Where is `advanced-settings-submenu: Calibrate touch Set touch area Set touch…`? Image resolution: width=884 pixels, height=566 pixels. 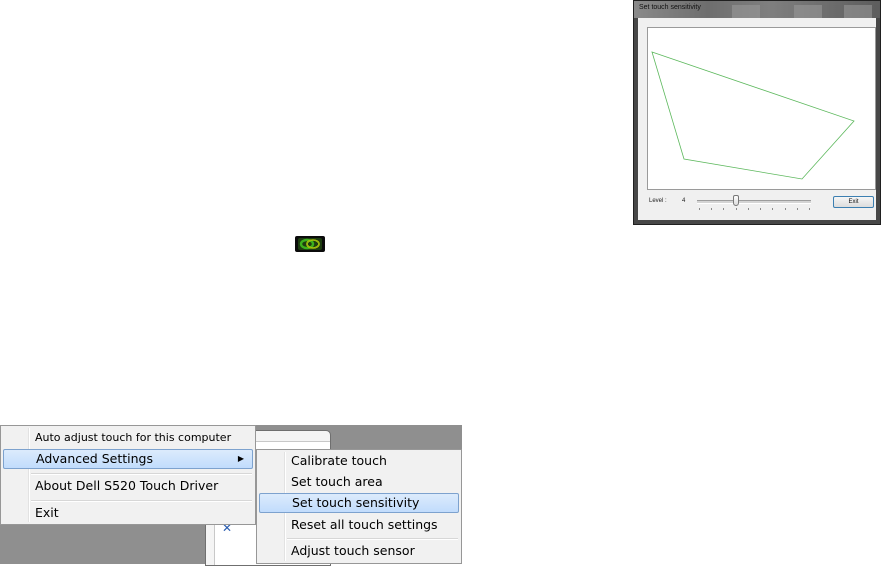
advanced-settings-submenu: Calibrate touch Set touch area Set touch… is located at coordinates (359, 506).